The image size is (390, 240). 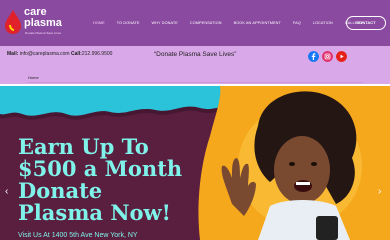 What do you see at coordinates (165, 24) in the screenshot?
I see `nav-why-donate: WHY DONATE` at bounding box center [165, 24].